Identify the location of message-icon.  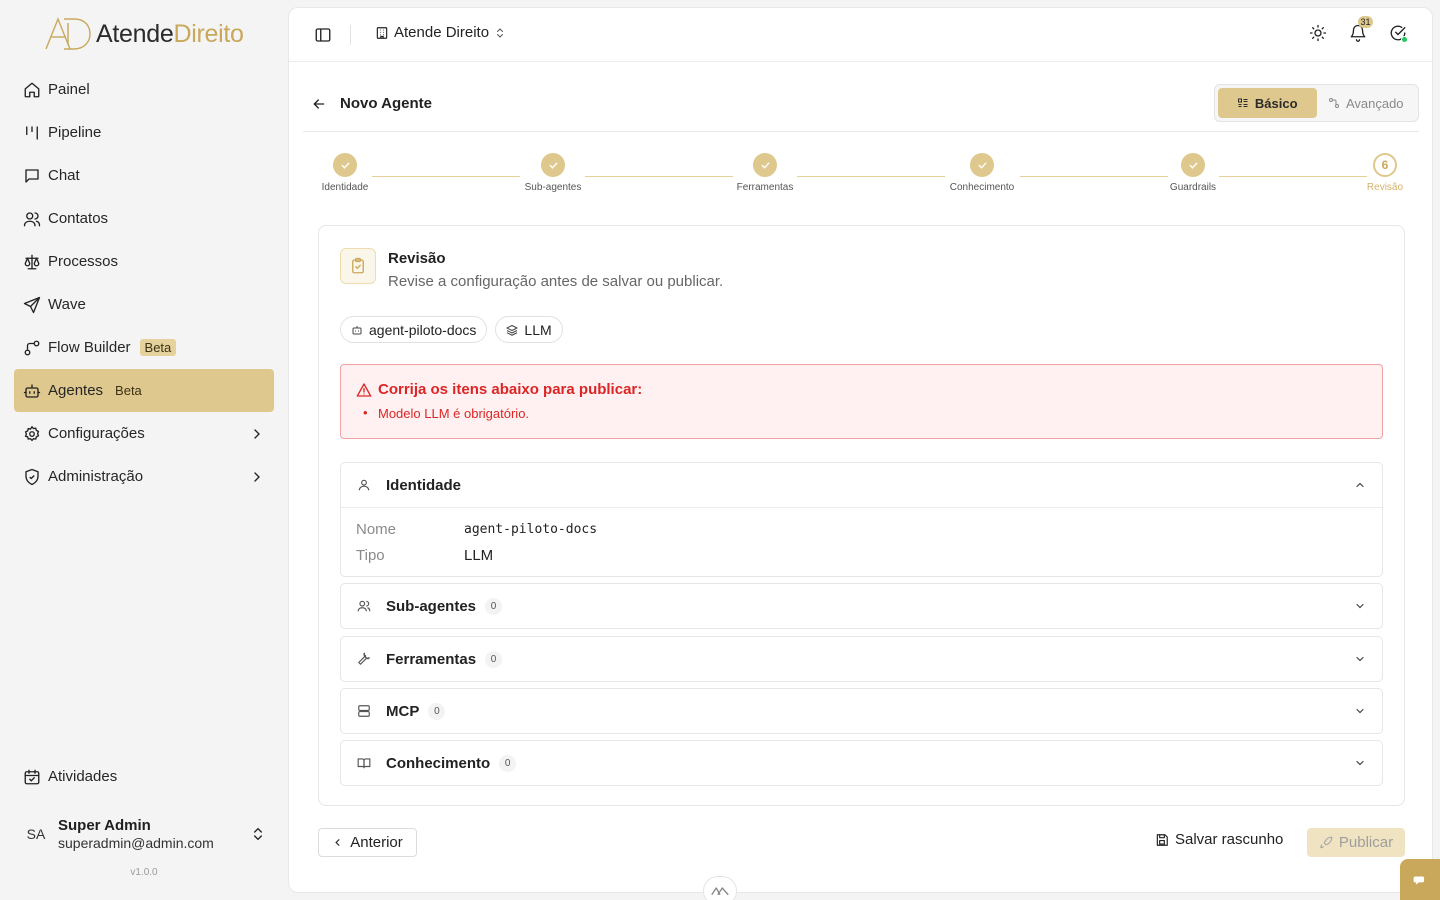
(32, 175).